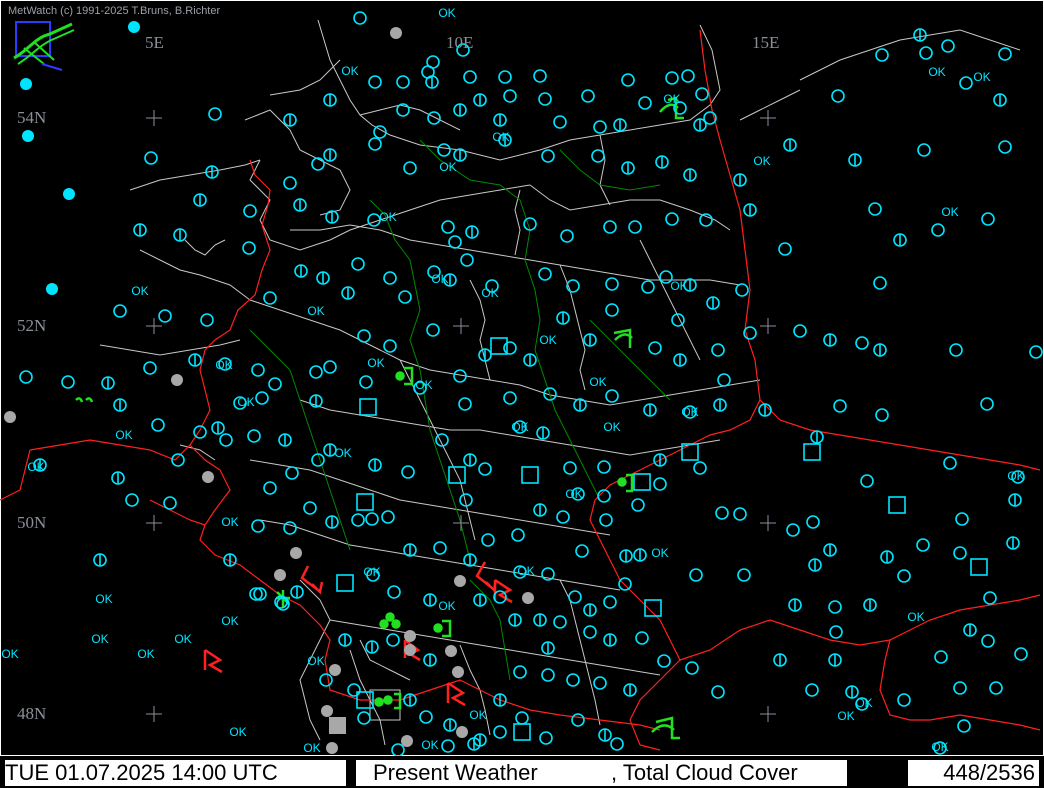 Image resolution: width=1044 pixels, height=788 pixels. I want to click on status-product: Present Weather, so click(476, 773).